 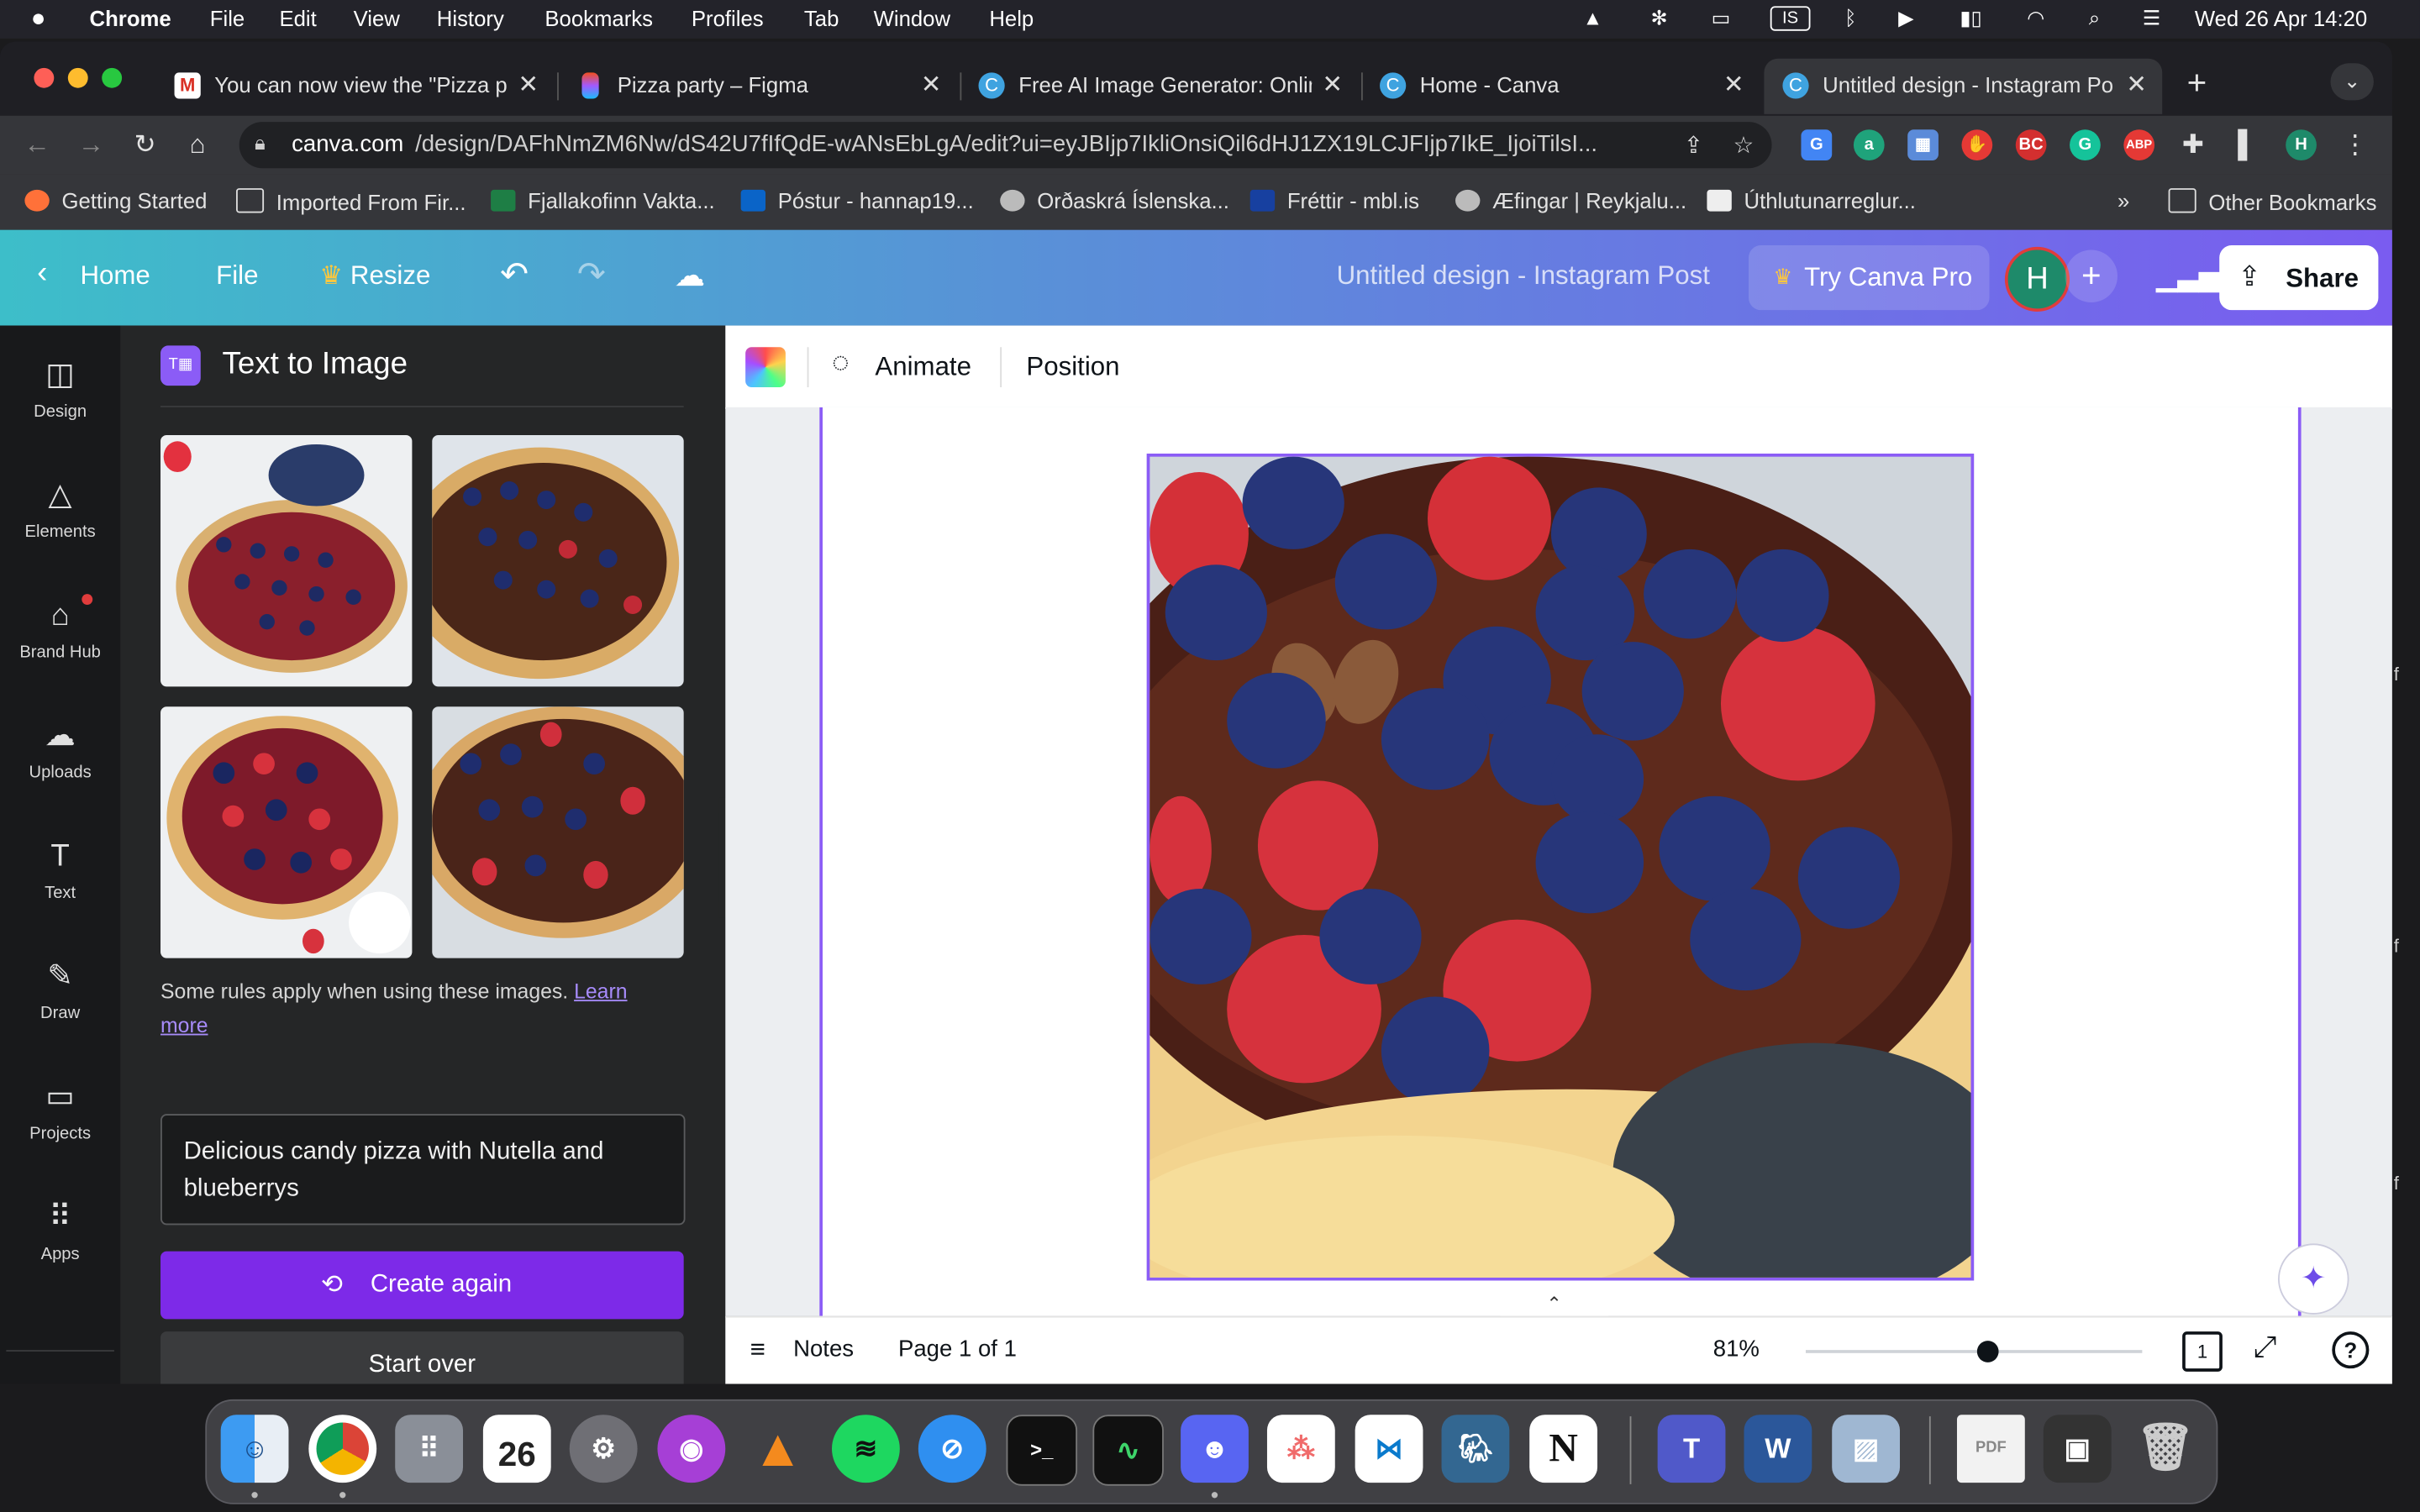 I want to click on share-page-icon: ⇪, so click(x=1693, y=145).